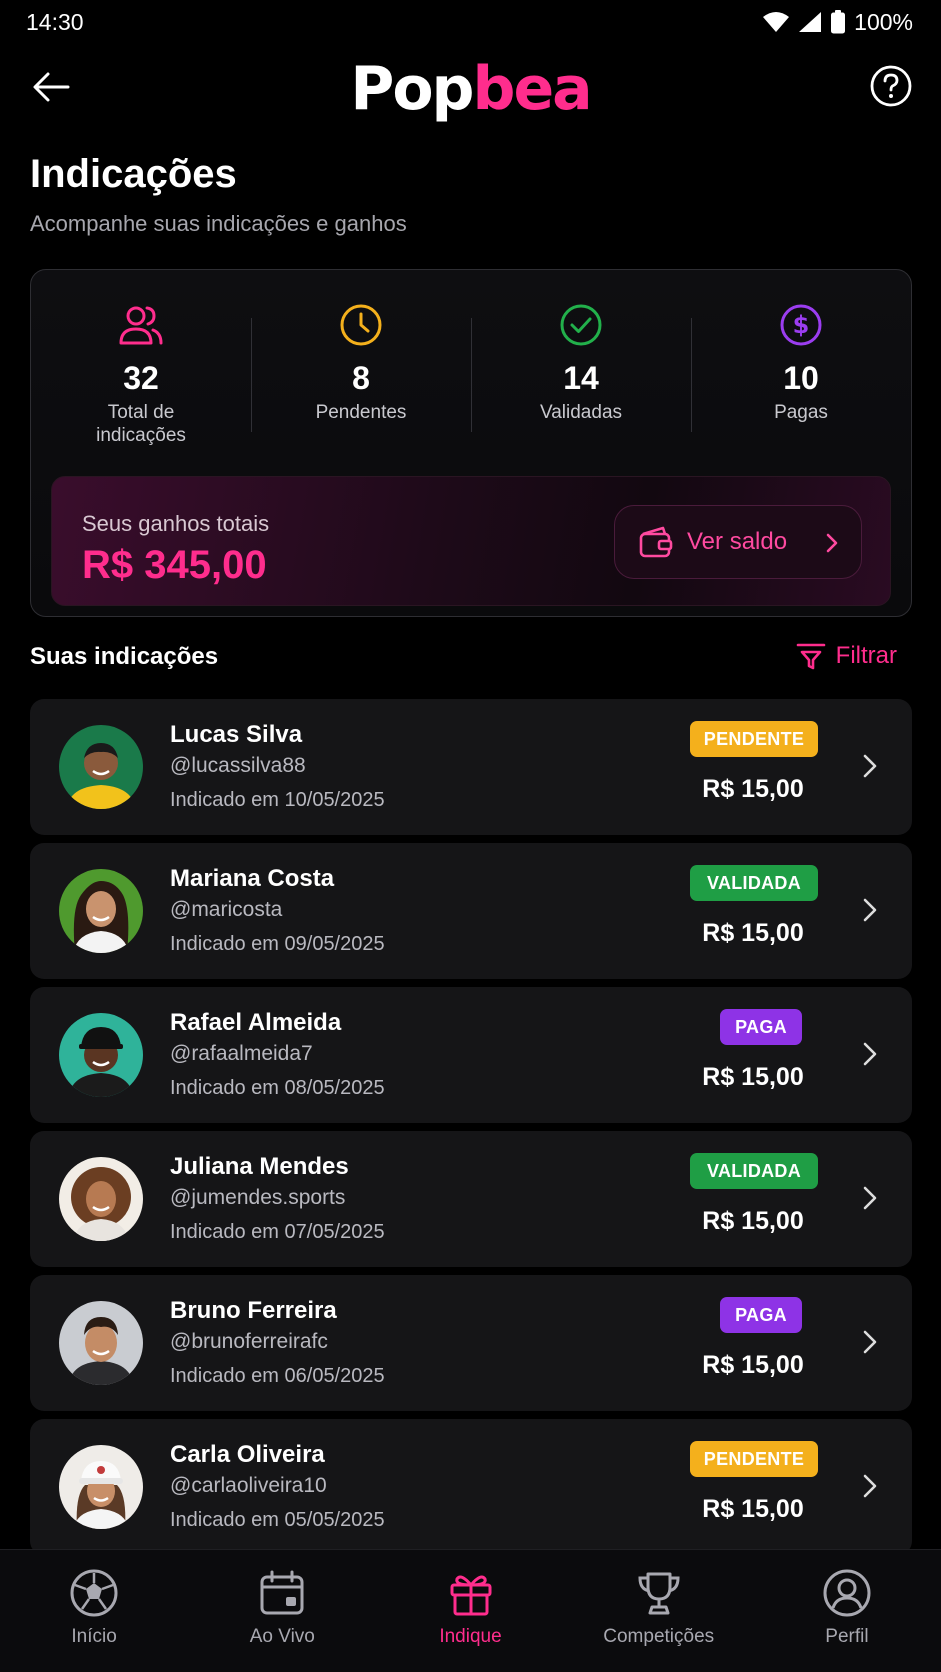  What do you see at coordinates (277, 1520) in the screenshot?
I see `referral-date: Indicado em 05/05/2025` at bounding box center [277, 1520].